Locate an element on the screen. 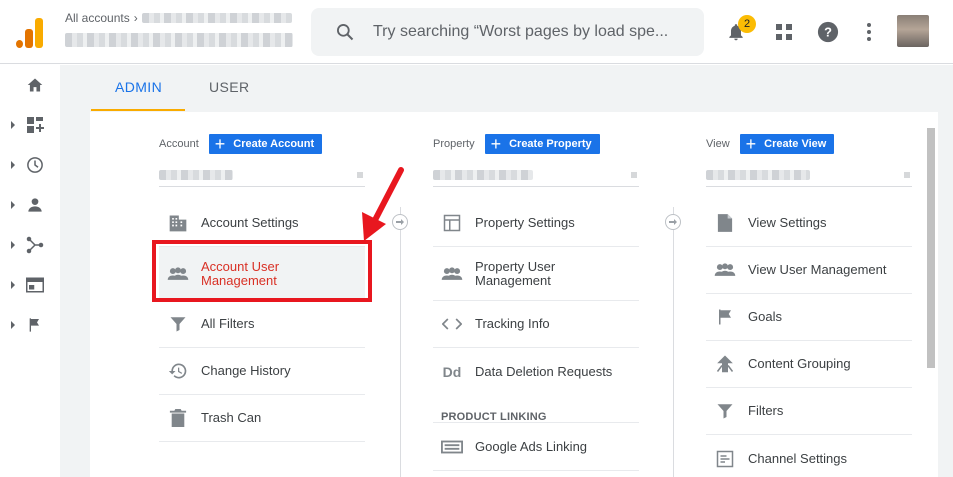  building-icon is located at coordinates (178, 223).